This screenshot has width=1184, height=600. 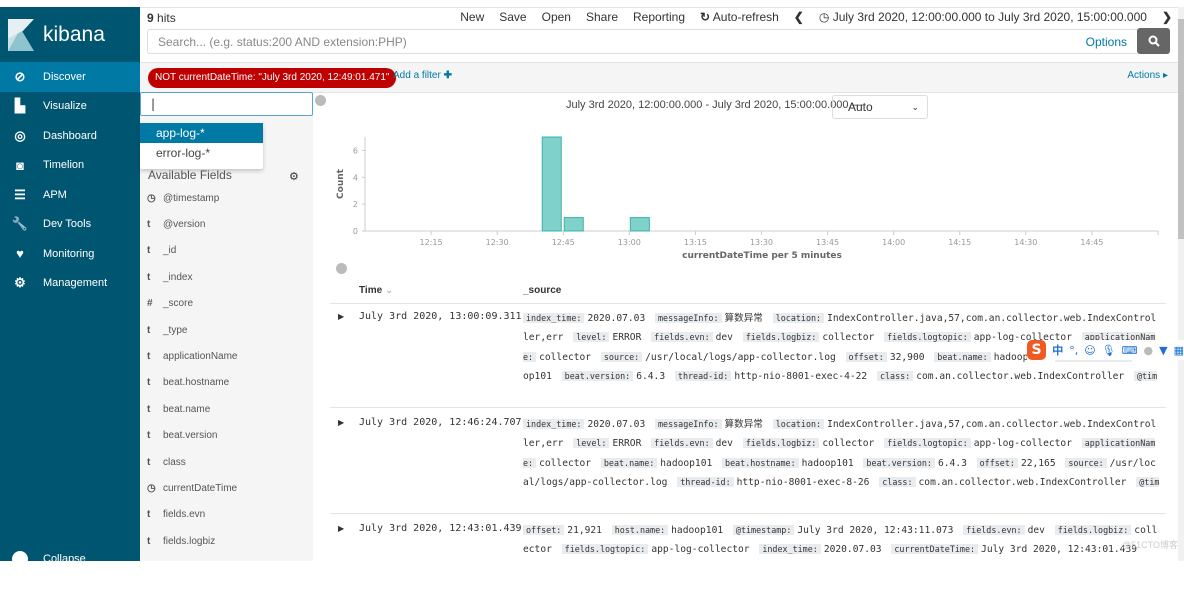 I want to click on sidebar-item-dashboard: ◎ Dashboard, so click(x=70, y=136).